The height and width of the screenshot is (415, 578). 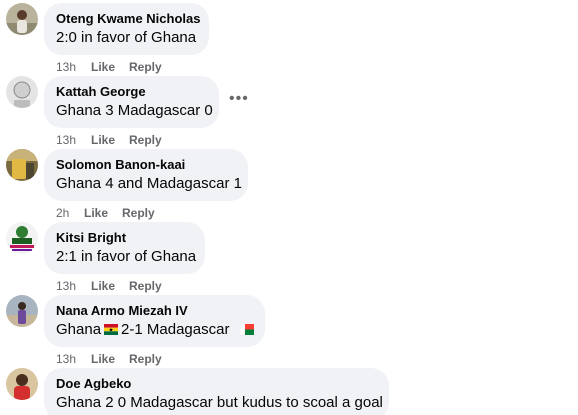 What do you see at coordinates (126, 37) in the screenshot?
I see `comment-text: 2:0 in favor of Ghana` at bounding box center [126, 37].